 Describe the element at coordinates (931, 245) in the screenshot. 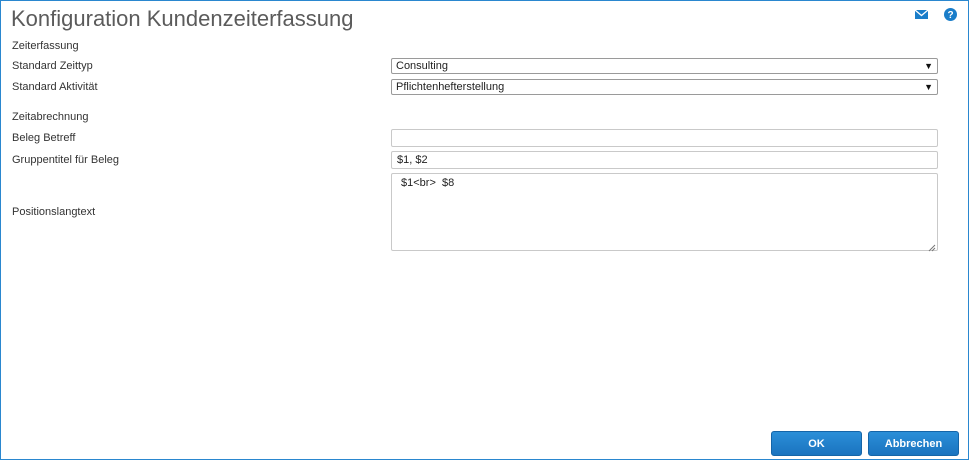

I see `resize-handle-icon` at that location.